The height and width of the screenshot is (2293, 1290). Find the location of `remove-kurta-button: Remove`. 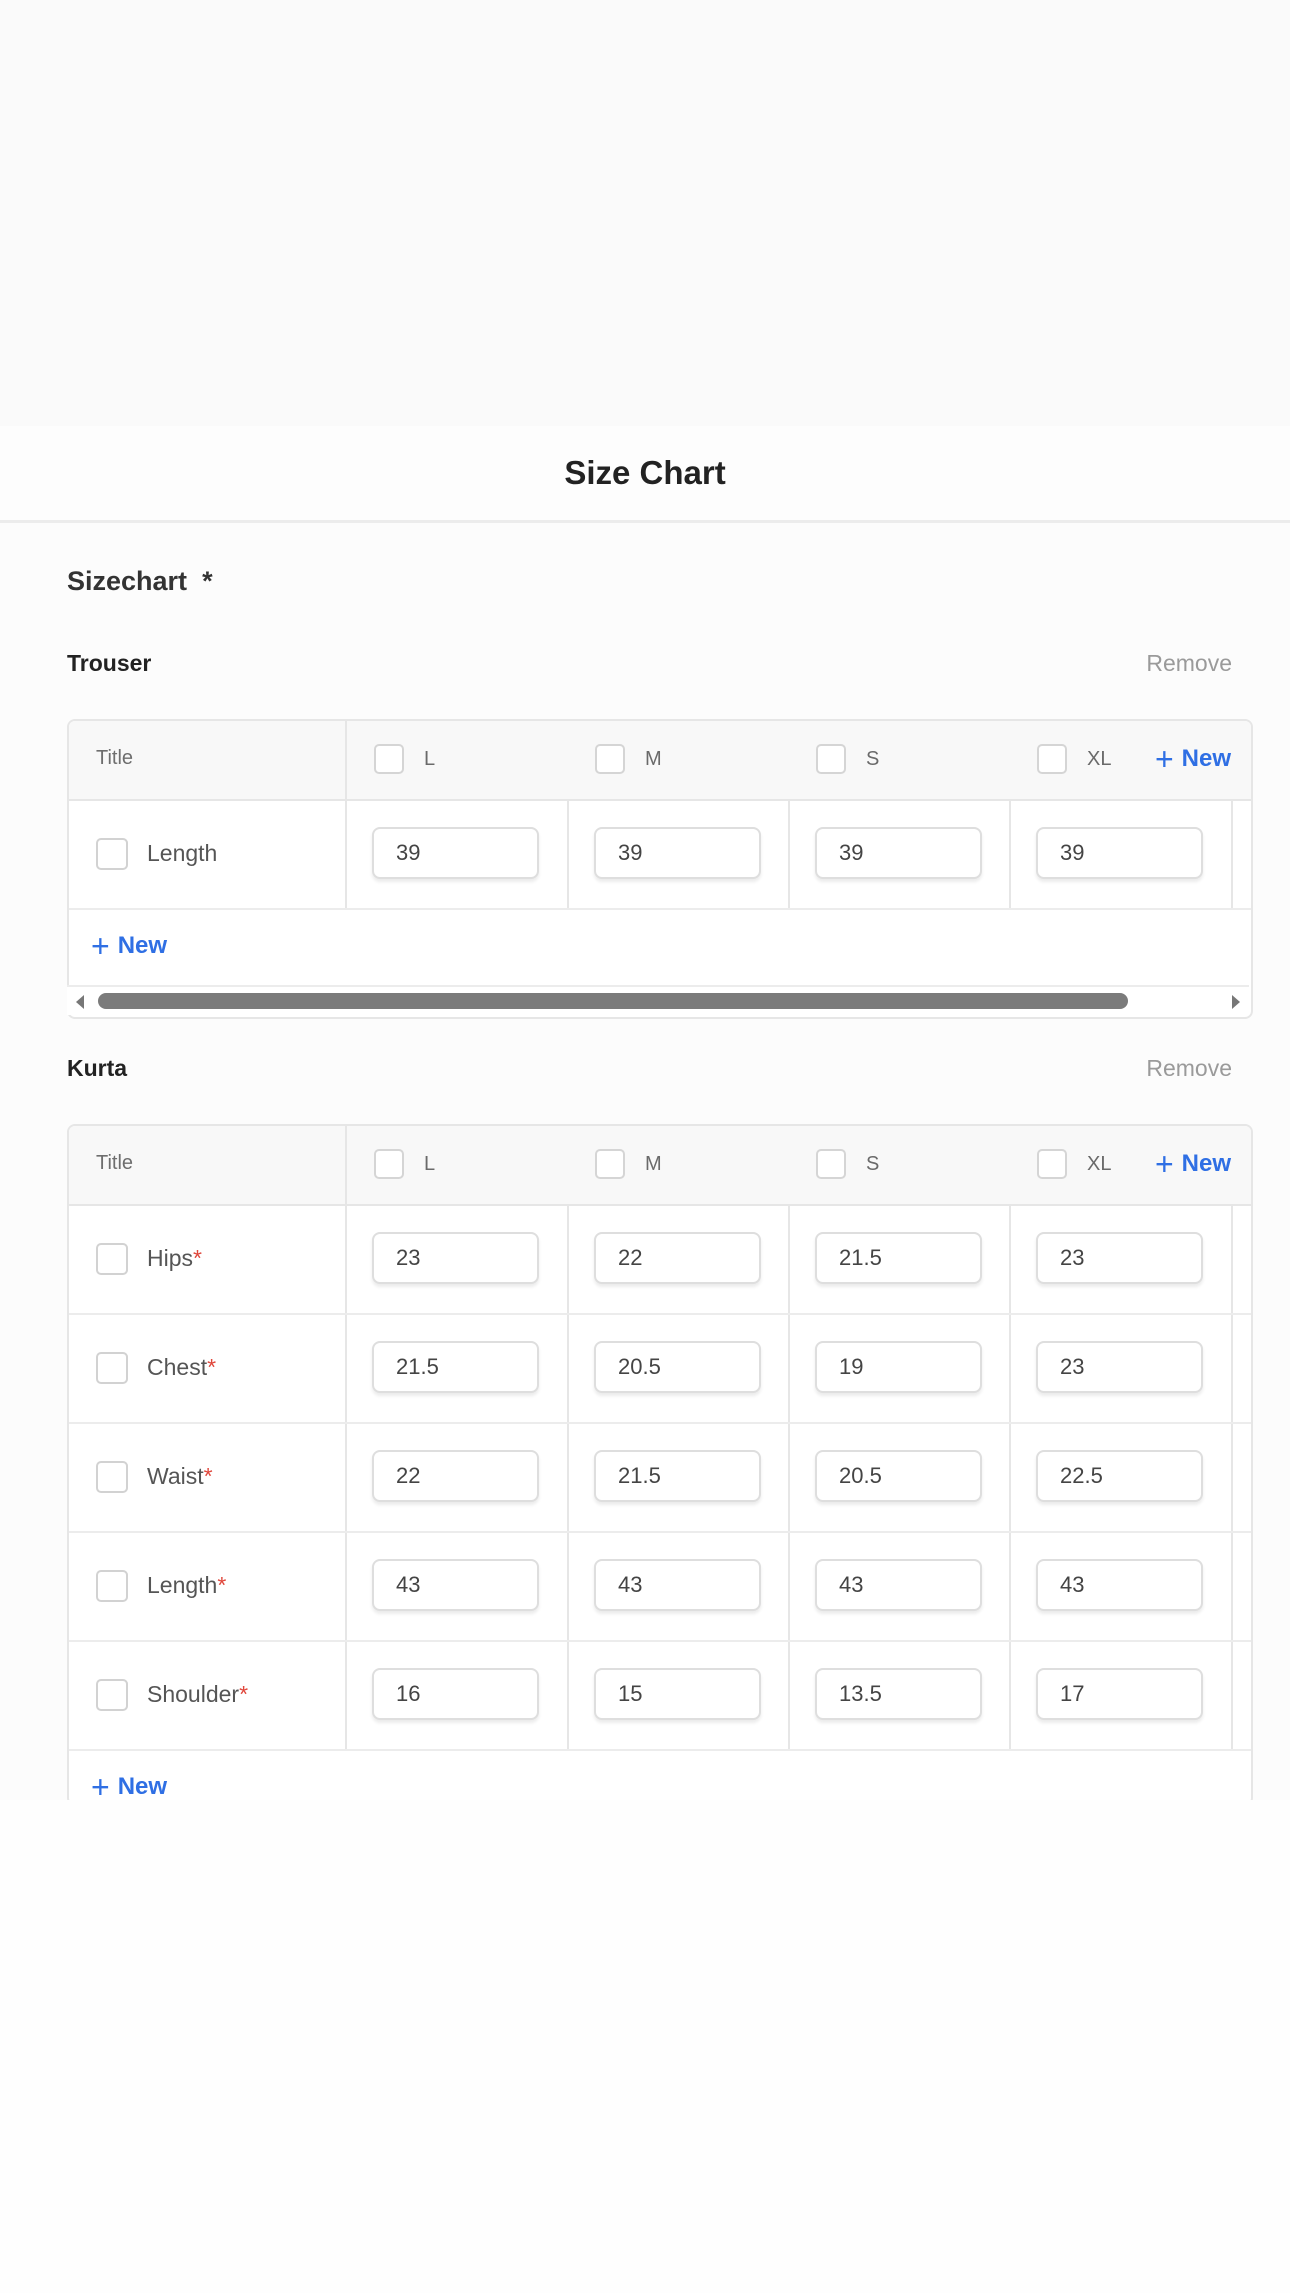

remove-kurta-button: Remove is located at coordinates (1189, 1068).